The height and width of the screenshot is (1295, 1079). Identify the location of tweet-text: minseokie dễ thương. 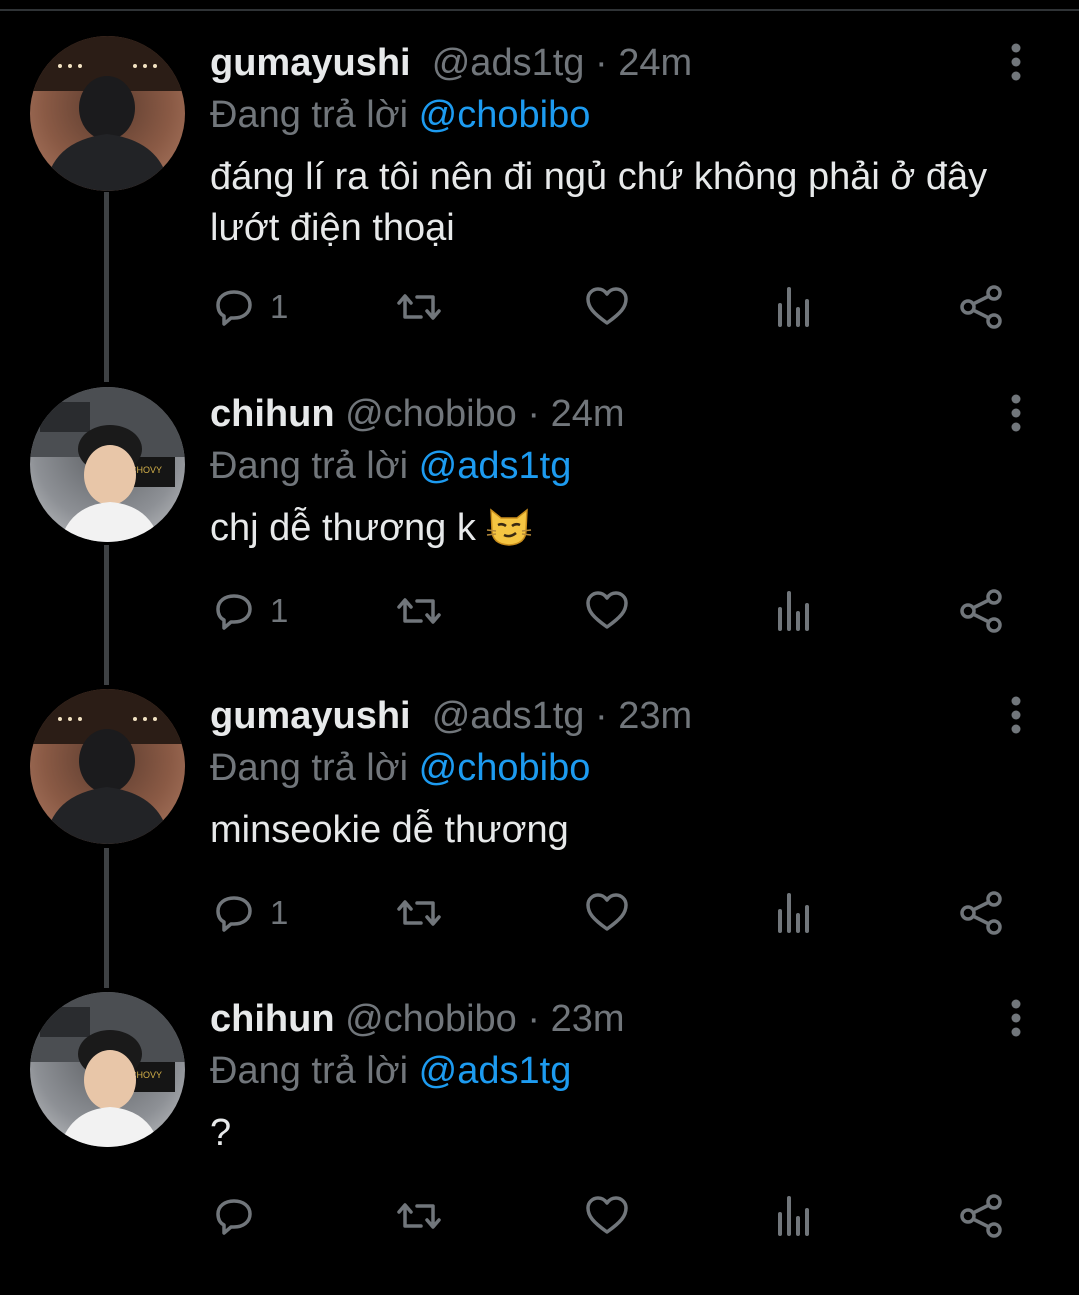
(389, 830).